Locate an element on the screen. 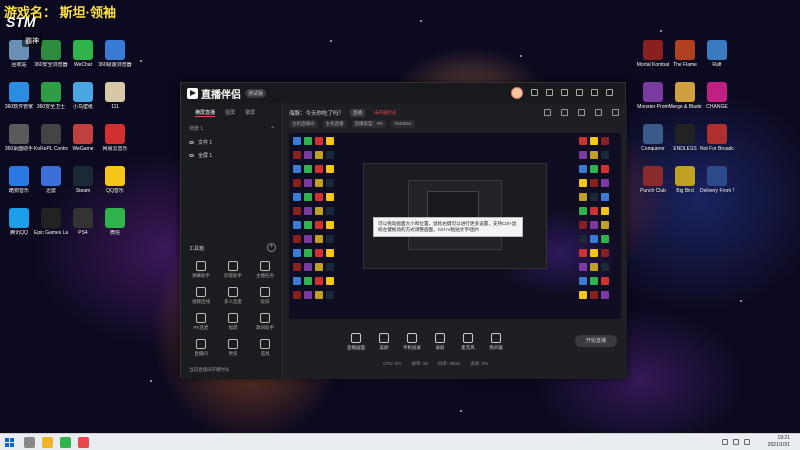  tool-item: 房管助手 is located at coordinates (233, 270).